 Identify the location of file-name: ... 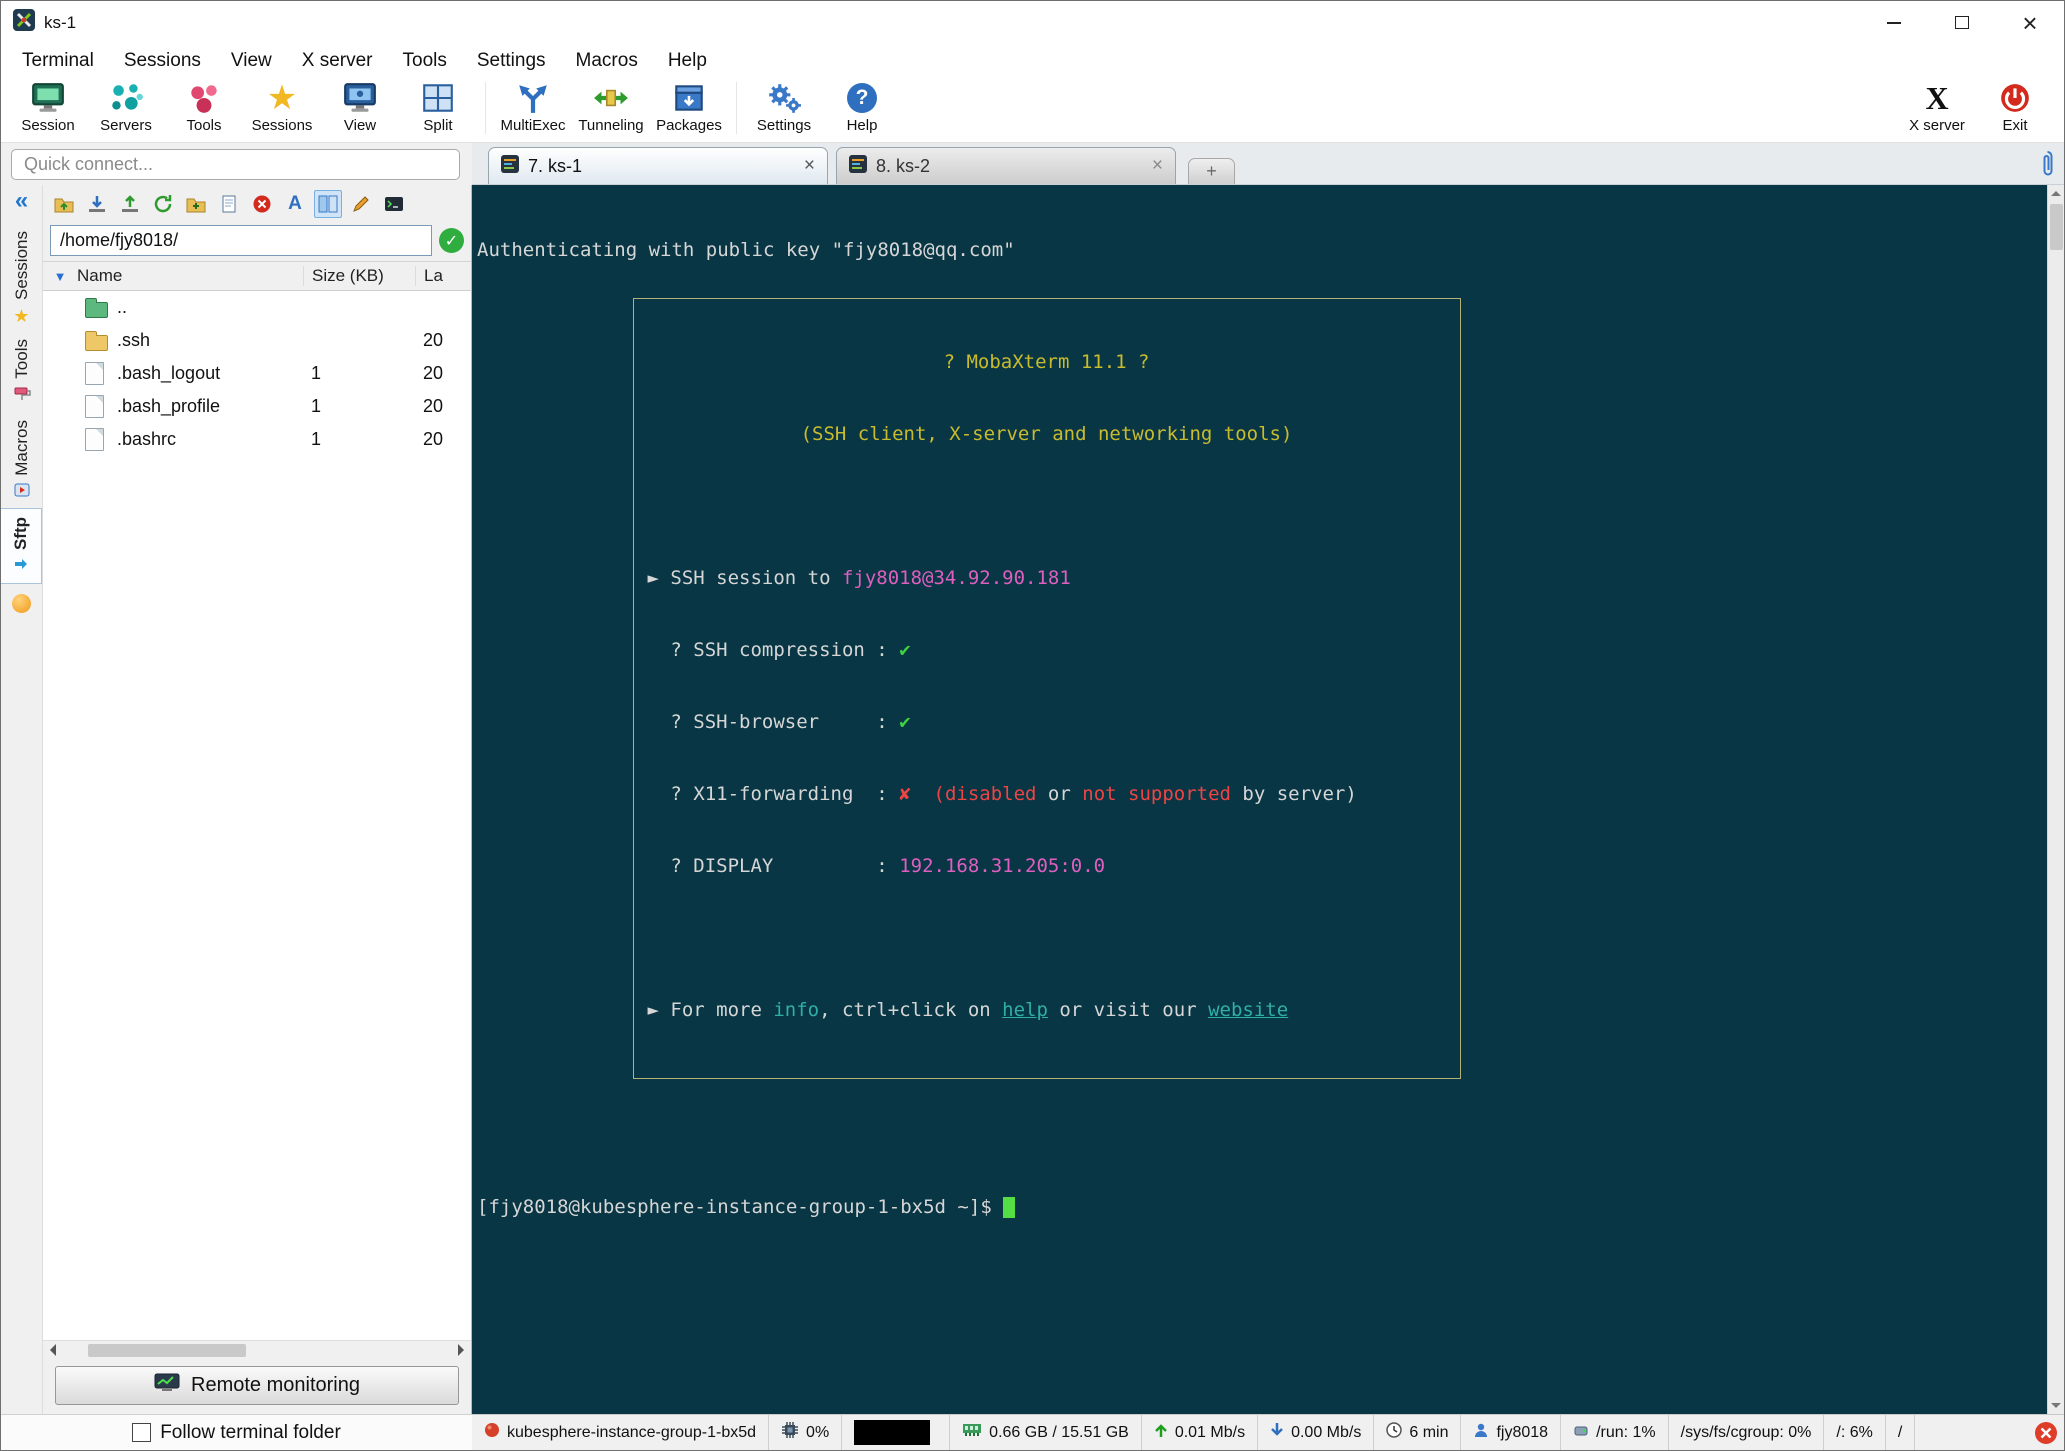
(122, 307).